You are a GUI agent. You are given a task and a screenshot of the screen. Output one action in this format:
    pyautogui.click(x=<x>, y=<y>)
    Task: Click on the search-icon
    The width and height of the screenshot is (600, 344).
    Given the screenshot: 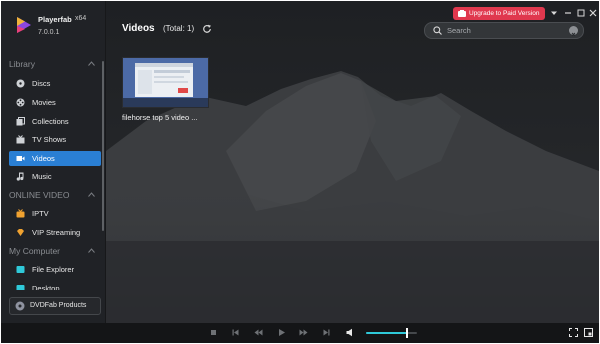 What is the action you would take?
    pyautogui.click(x=437, y=30)
    